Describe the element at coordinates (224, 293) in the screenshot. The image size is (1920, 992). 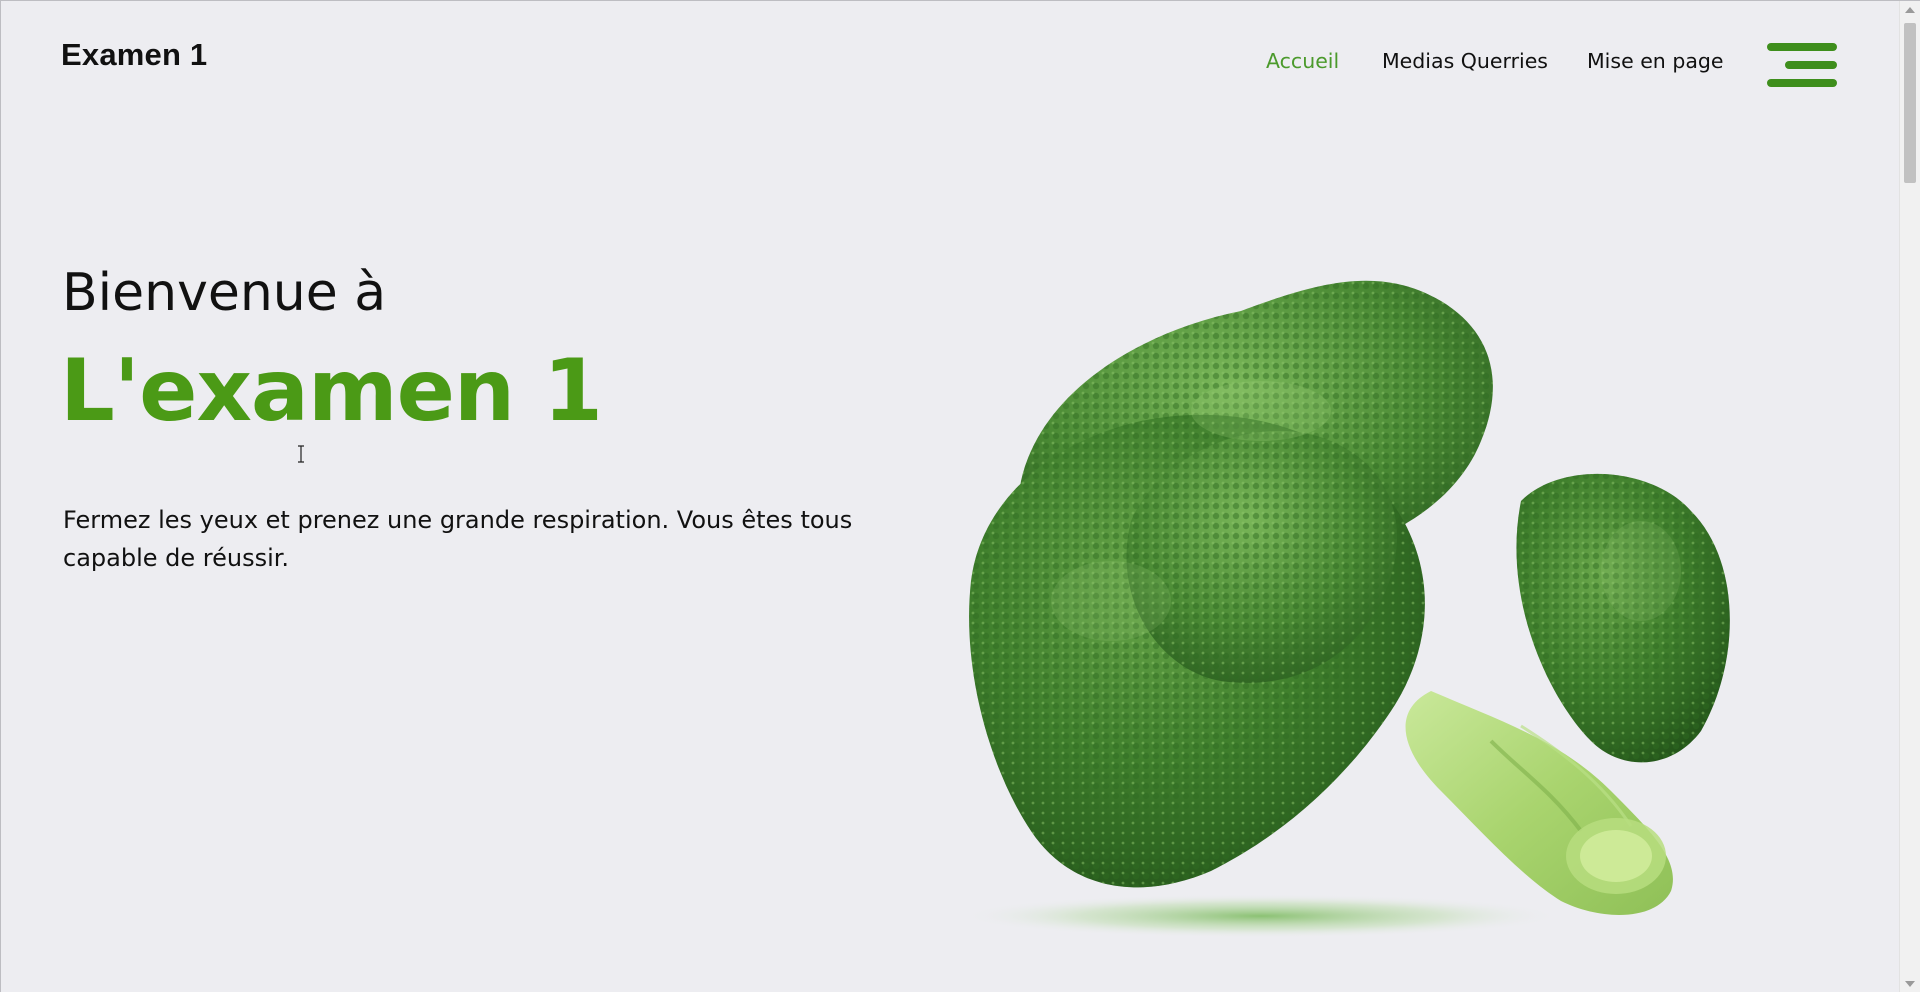
I see `hero-pretitle: Bienvenue à` at that location.